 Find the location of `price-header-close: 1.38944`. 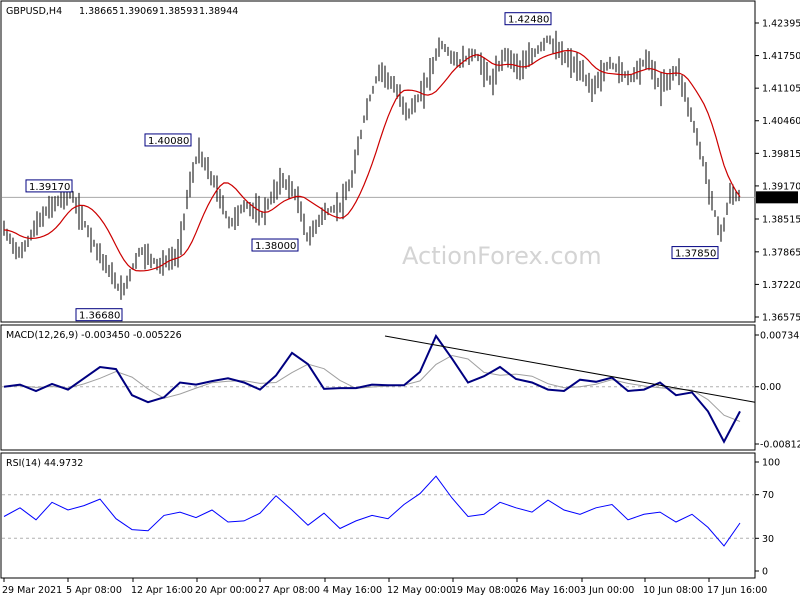

price-header-close: 1.38944 is located at coordinates (218, 11).